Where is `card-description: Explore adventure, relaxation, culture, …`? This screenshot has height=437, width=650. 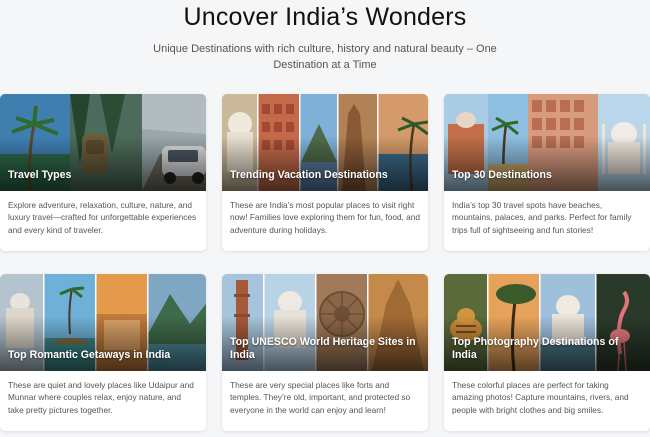
card-description: Explore adventure, relaxation, culture, … is located at coordinates (102, 217).